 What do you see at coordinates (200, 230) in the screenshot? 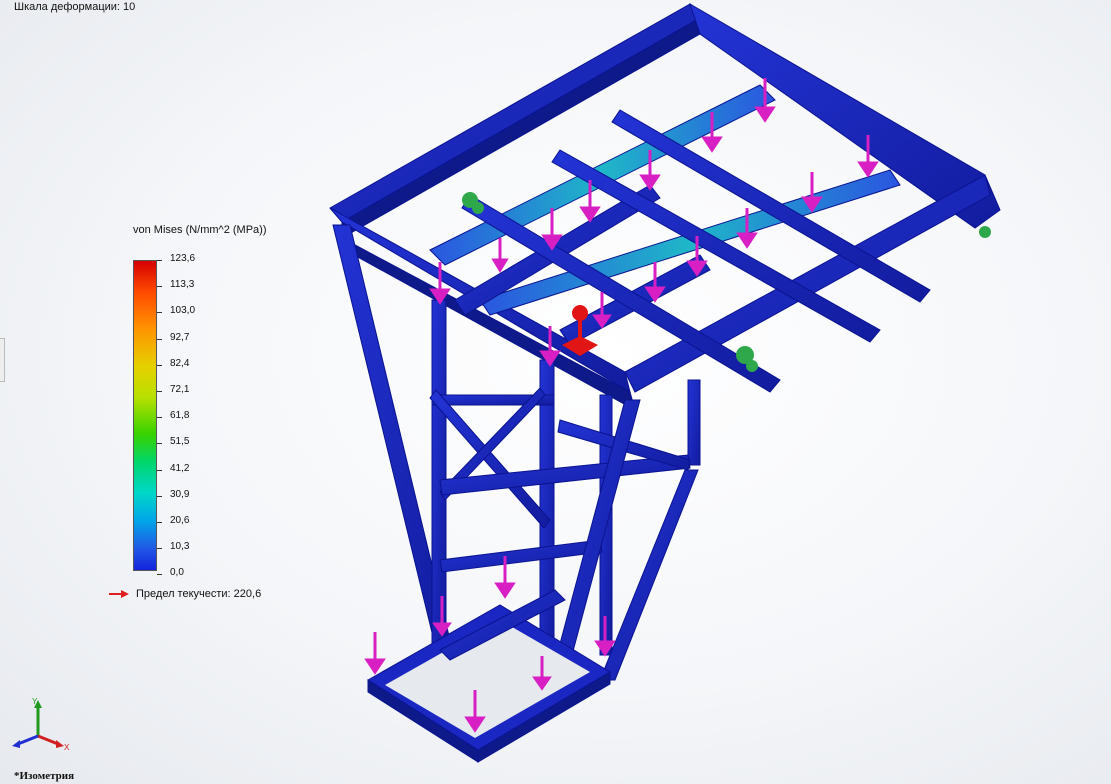
I see `legend-title: von Mises (N/mm^2 (MPa))` at bounding box center [200, 230].